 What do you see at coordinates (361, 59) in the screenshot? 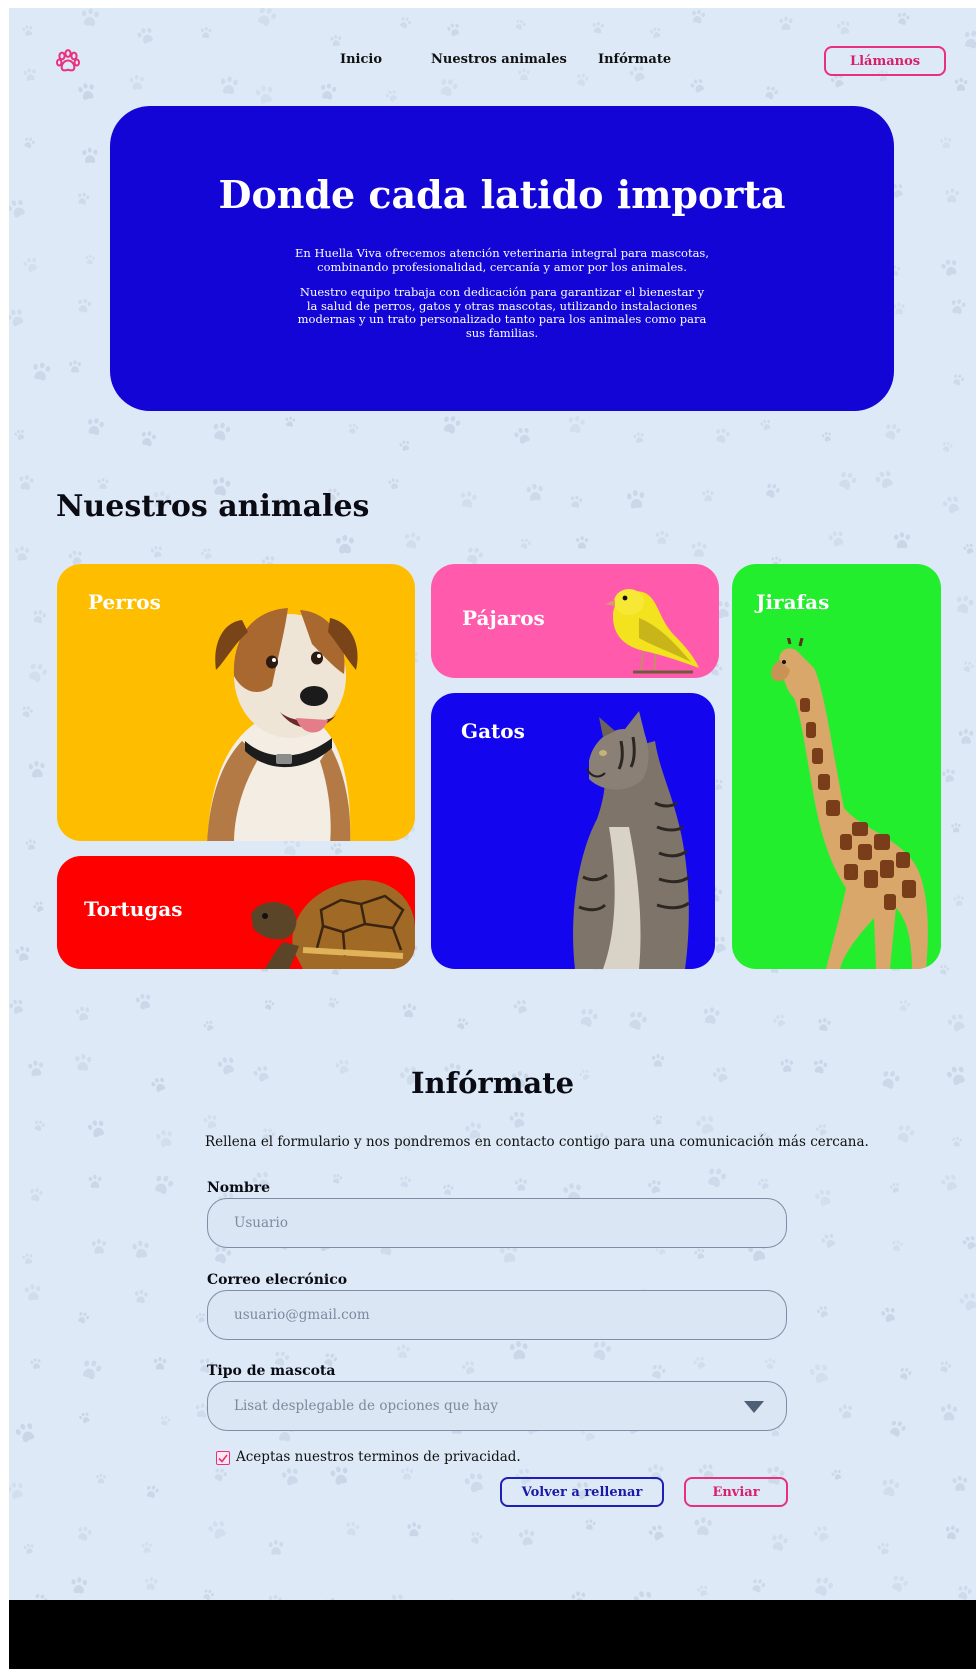
I see `nav-link-inicio: Inicio` at bounding box center [361, 59].